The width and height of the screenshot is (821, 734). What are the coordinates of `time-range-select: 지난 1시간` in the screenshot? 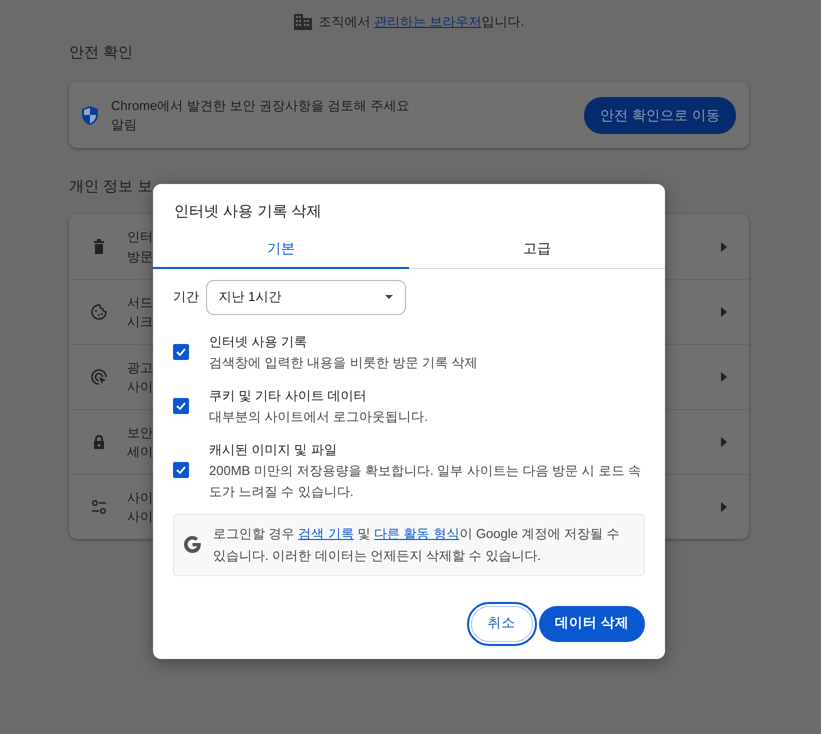 It's located at (306, 297).